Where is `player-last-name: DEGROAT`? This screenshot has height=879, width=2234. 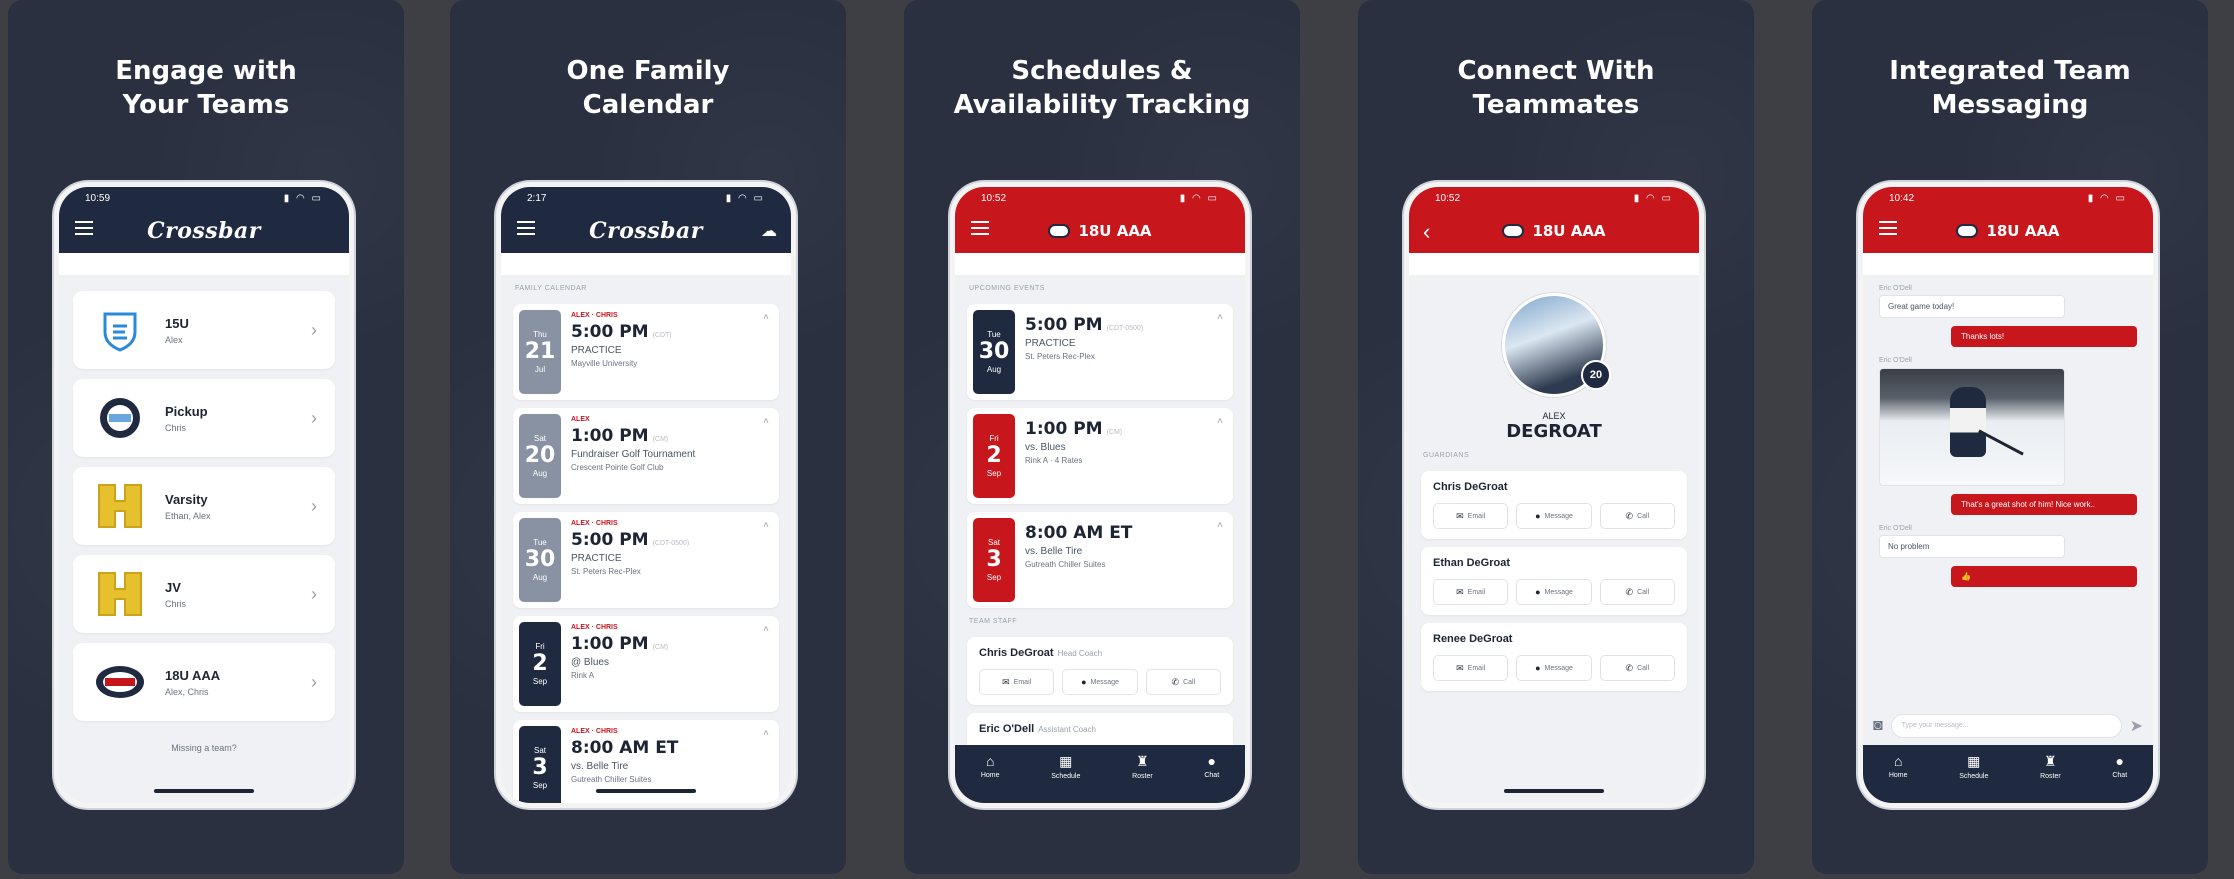 player-last-name: DEGROAT is located at coordinates (1554, 431).